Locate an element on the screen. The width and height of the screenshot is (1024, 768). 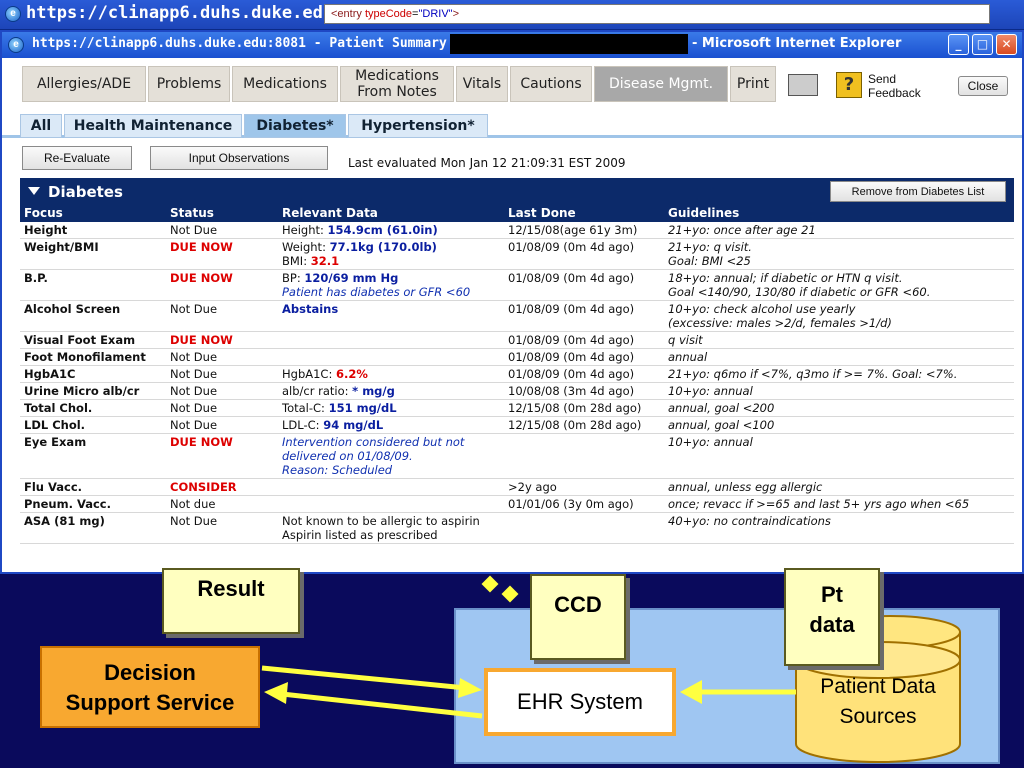
dss-line-1: Decision is located at coordinates (150, 672).